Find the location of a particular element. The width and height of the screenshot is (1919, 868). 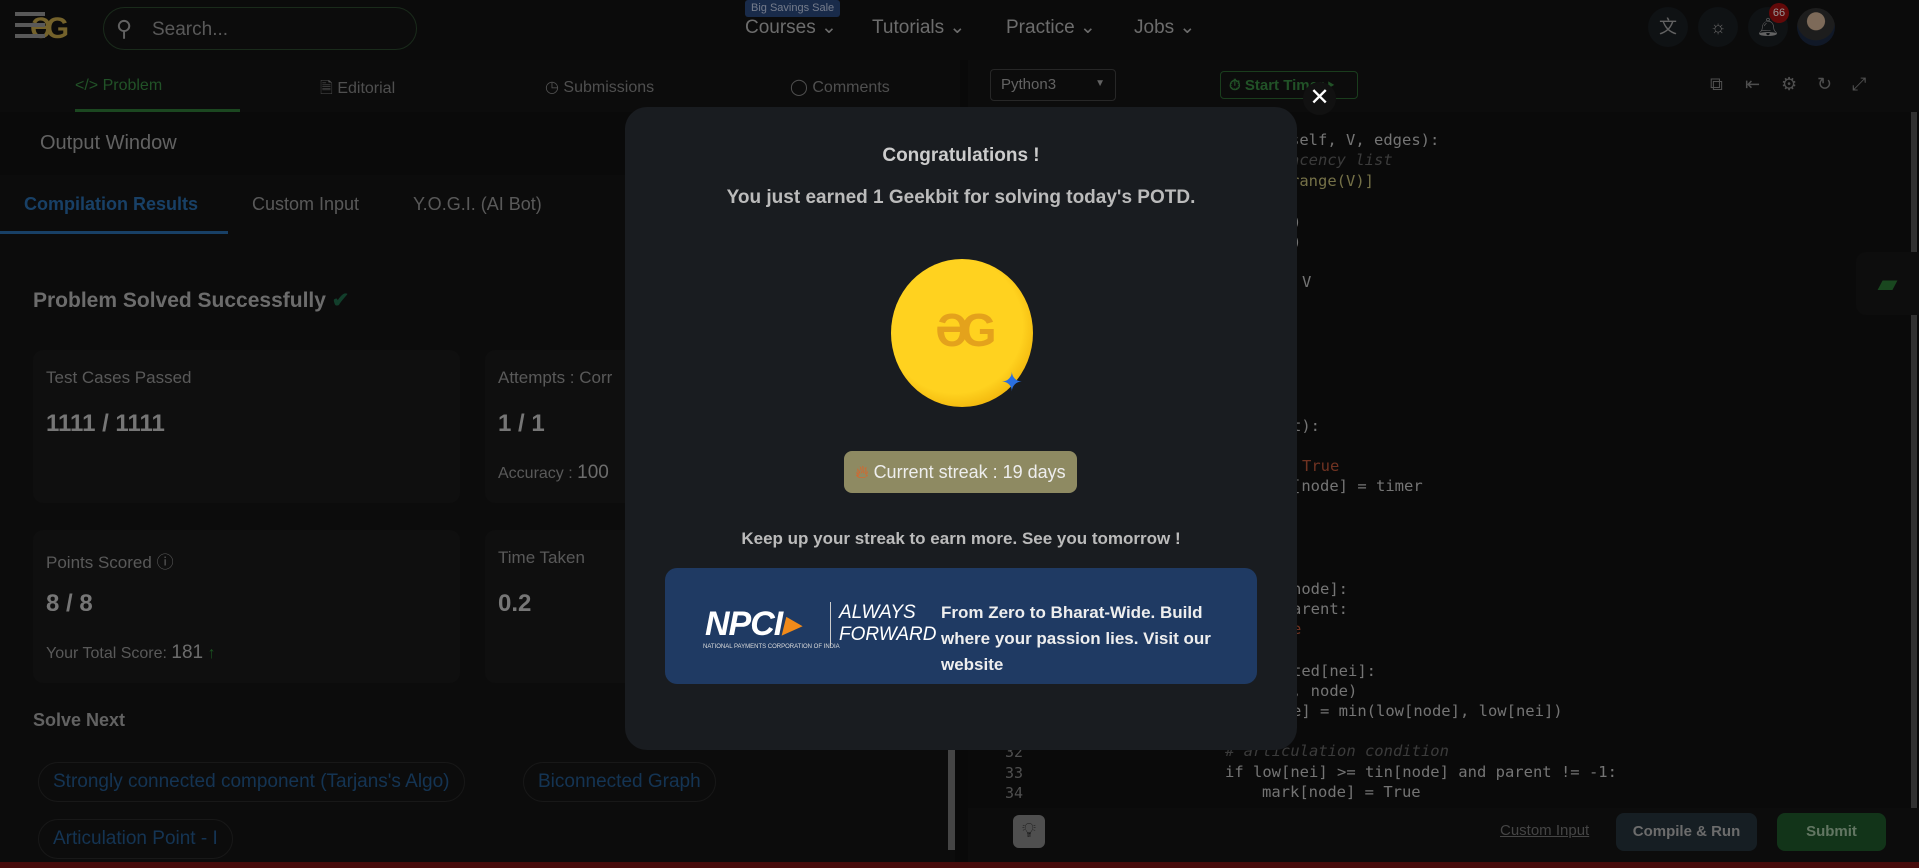

modal-title: Congratulations ! is located at coordinates (961, 155).